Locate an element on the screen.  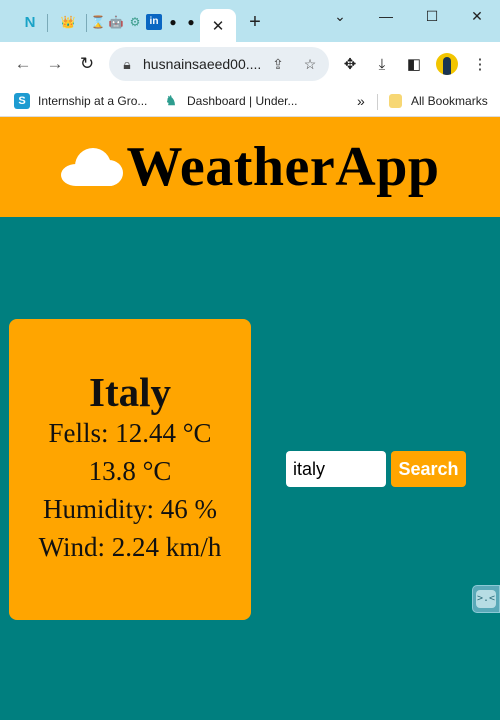
folder-icon is located at coordinates (395, 101).